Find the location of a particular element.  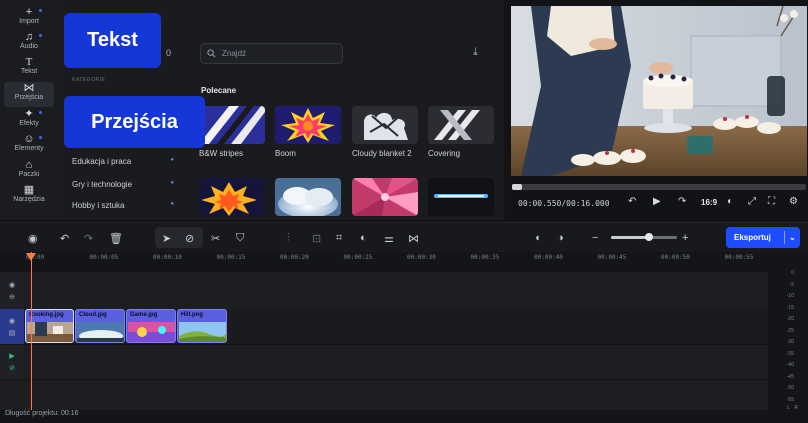

sidebar-item-tekst: T Tekst is located at coordinates (29, 68).